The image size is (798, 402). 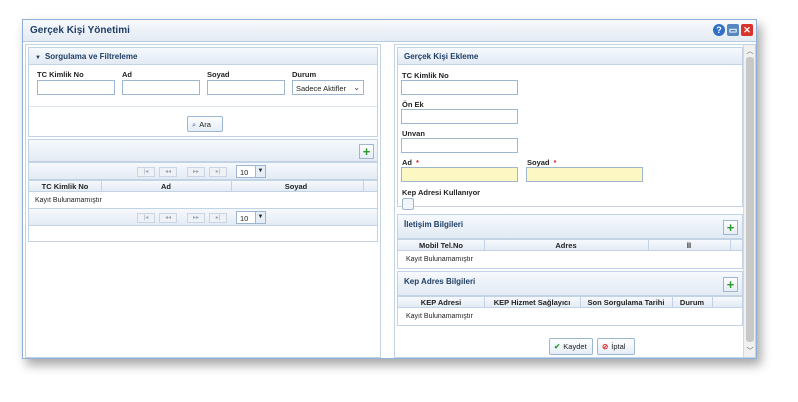 I want to click on close-icon: ✕, so click(x=747, y=30).